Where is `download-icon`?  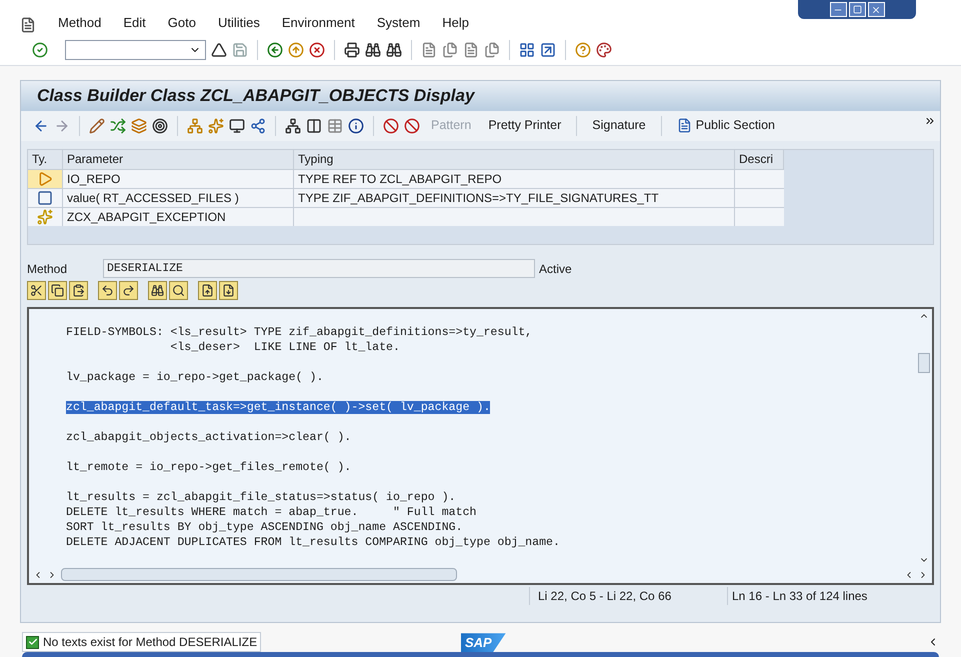
download-icon is located at coordinates (228, 290).